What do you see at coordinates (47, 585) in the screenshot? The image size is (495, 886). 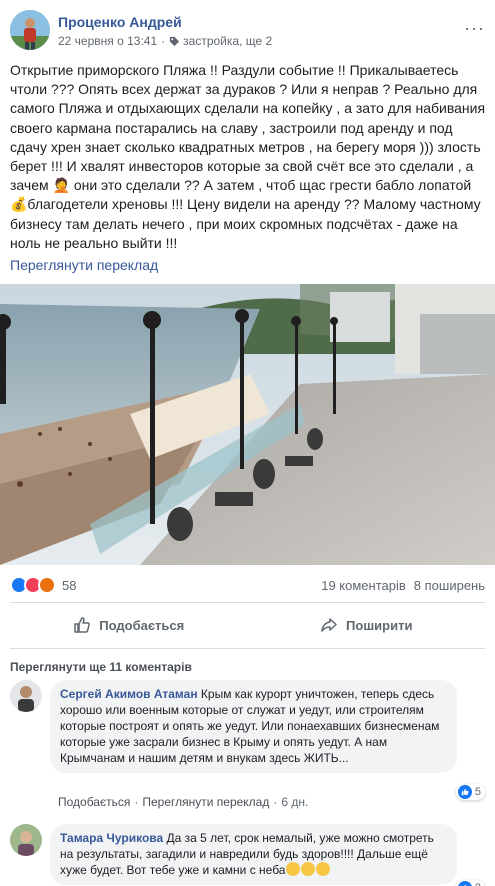 I see `angry-reaction-icon` at bounding box center [47, 585].